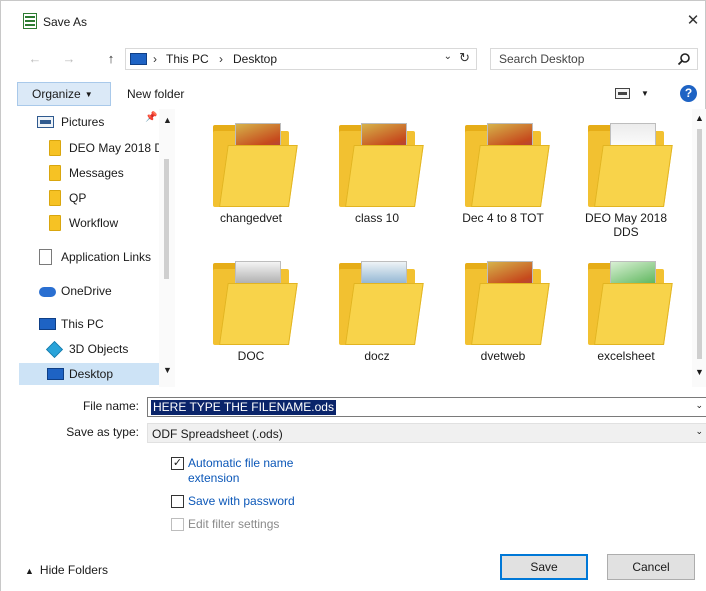 This screenshot has height=591, width=706. Describe the element at coordinates (426, 407) in the screenshot. I see `file-name-field: HERE TYPE THE FILENAME.ods ⌄` at that location.